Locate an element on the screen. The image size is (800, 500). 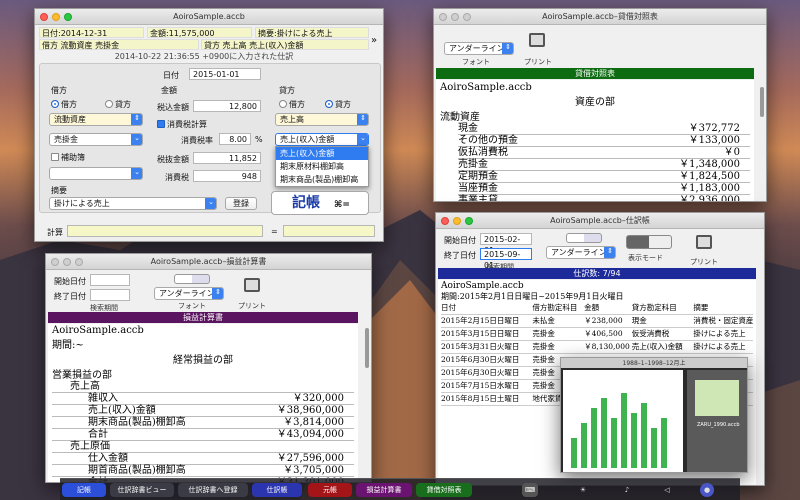
dock-journal-entry: 記帳 is located at coordinates (84, 490).